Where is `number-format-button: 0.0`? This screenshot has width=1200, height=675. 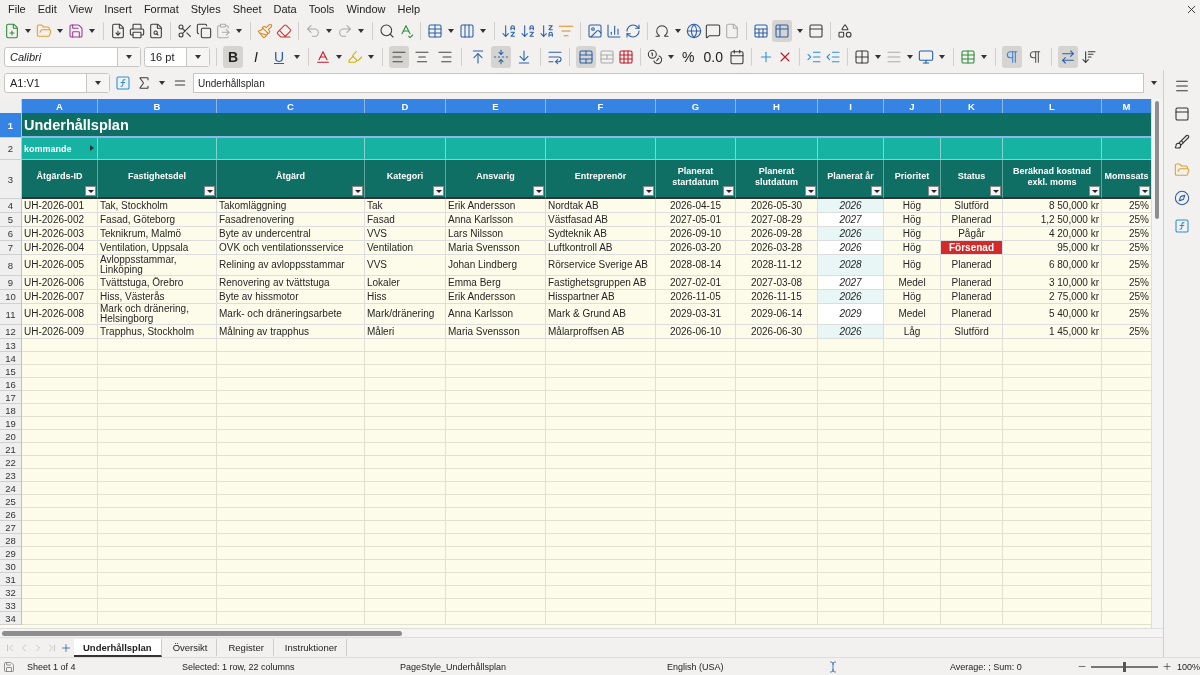 number-format-button: 0.0 is located at coordinates (713, 57).